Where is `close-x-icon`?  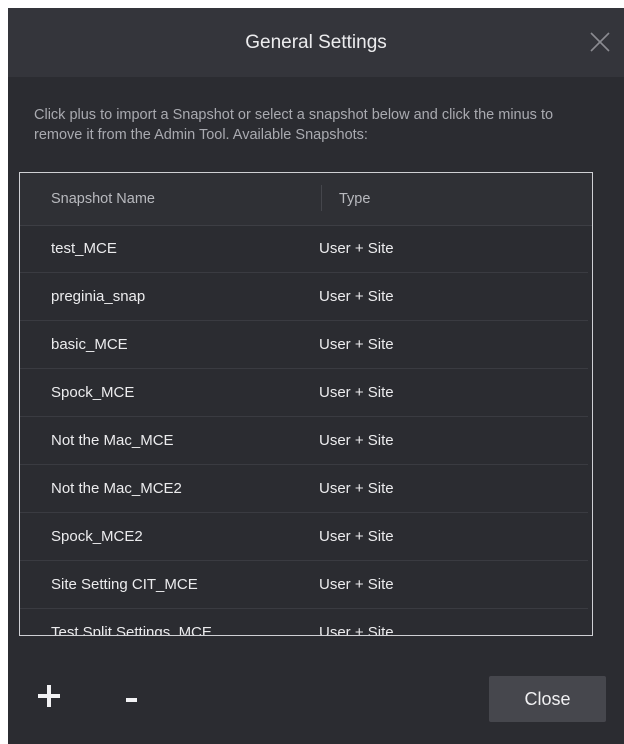
close-x-icon is located at coordinates (600, 42).